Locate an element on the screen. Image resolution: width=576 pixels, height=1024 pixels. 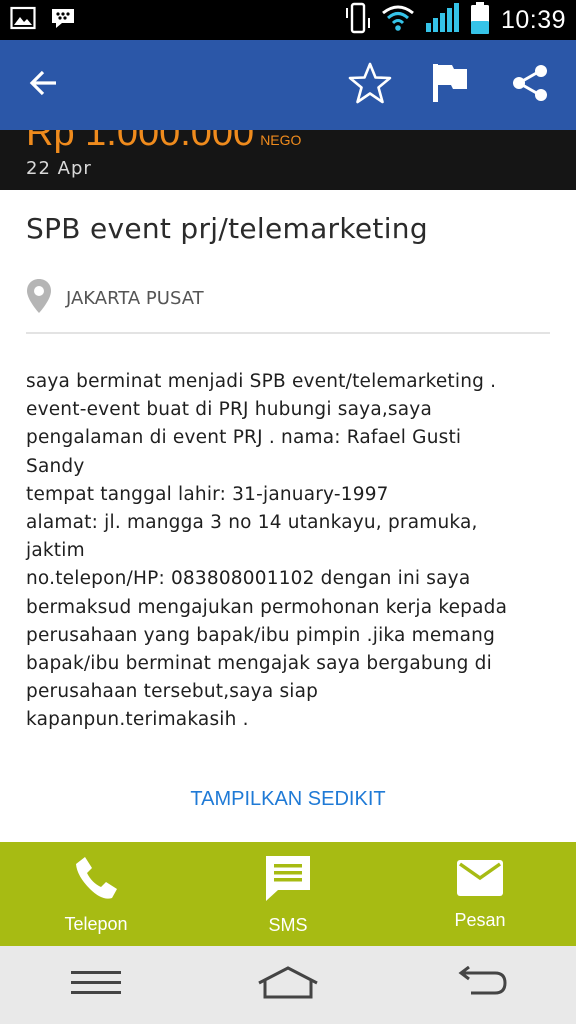
listing-location: JAKARTA PUSAT is located at coordinates (115, 298).